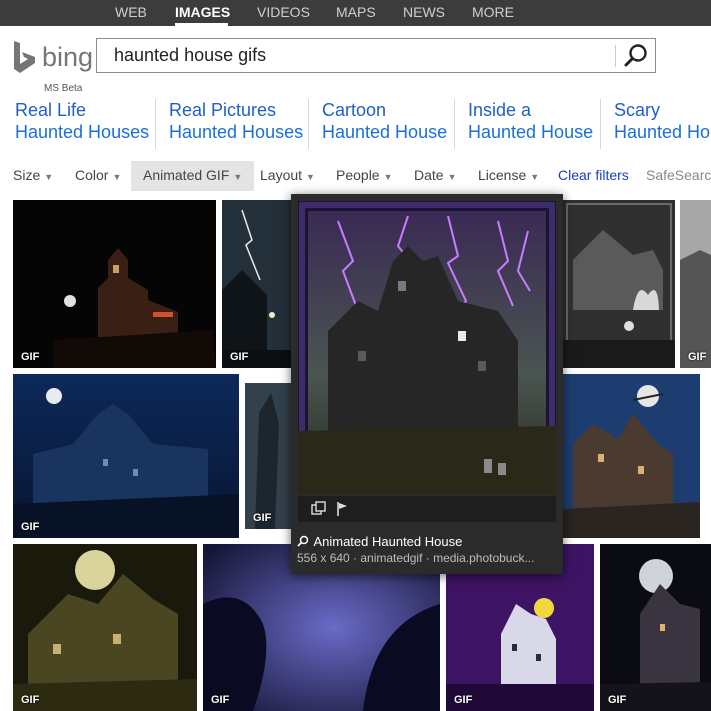  I want to click on filter-size: Size ▼, so click(33, 176).